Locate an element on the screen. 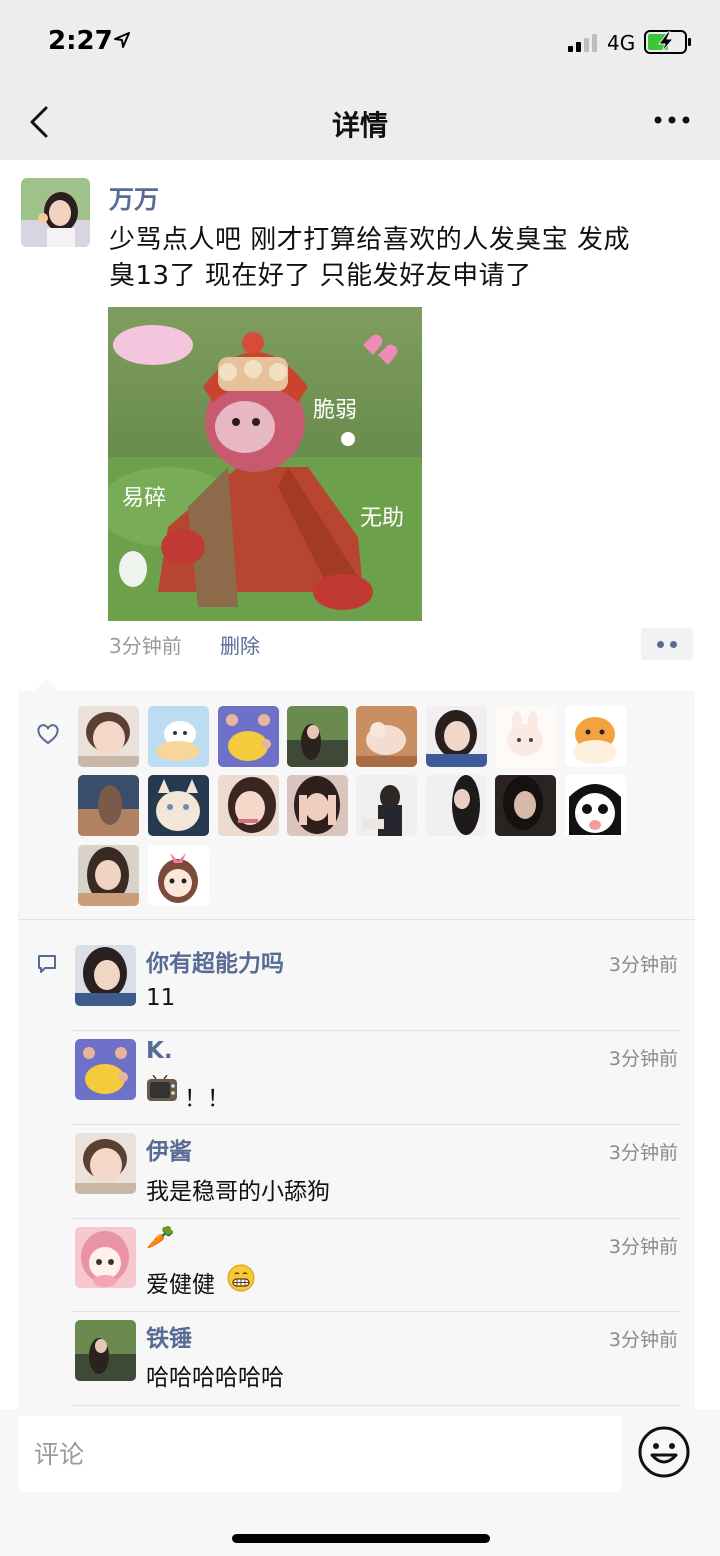 This screenshot has height=1556, width=720. location-arrow-icon is located at coordinates (122, 40).